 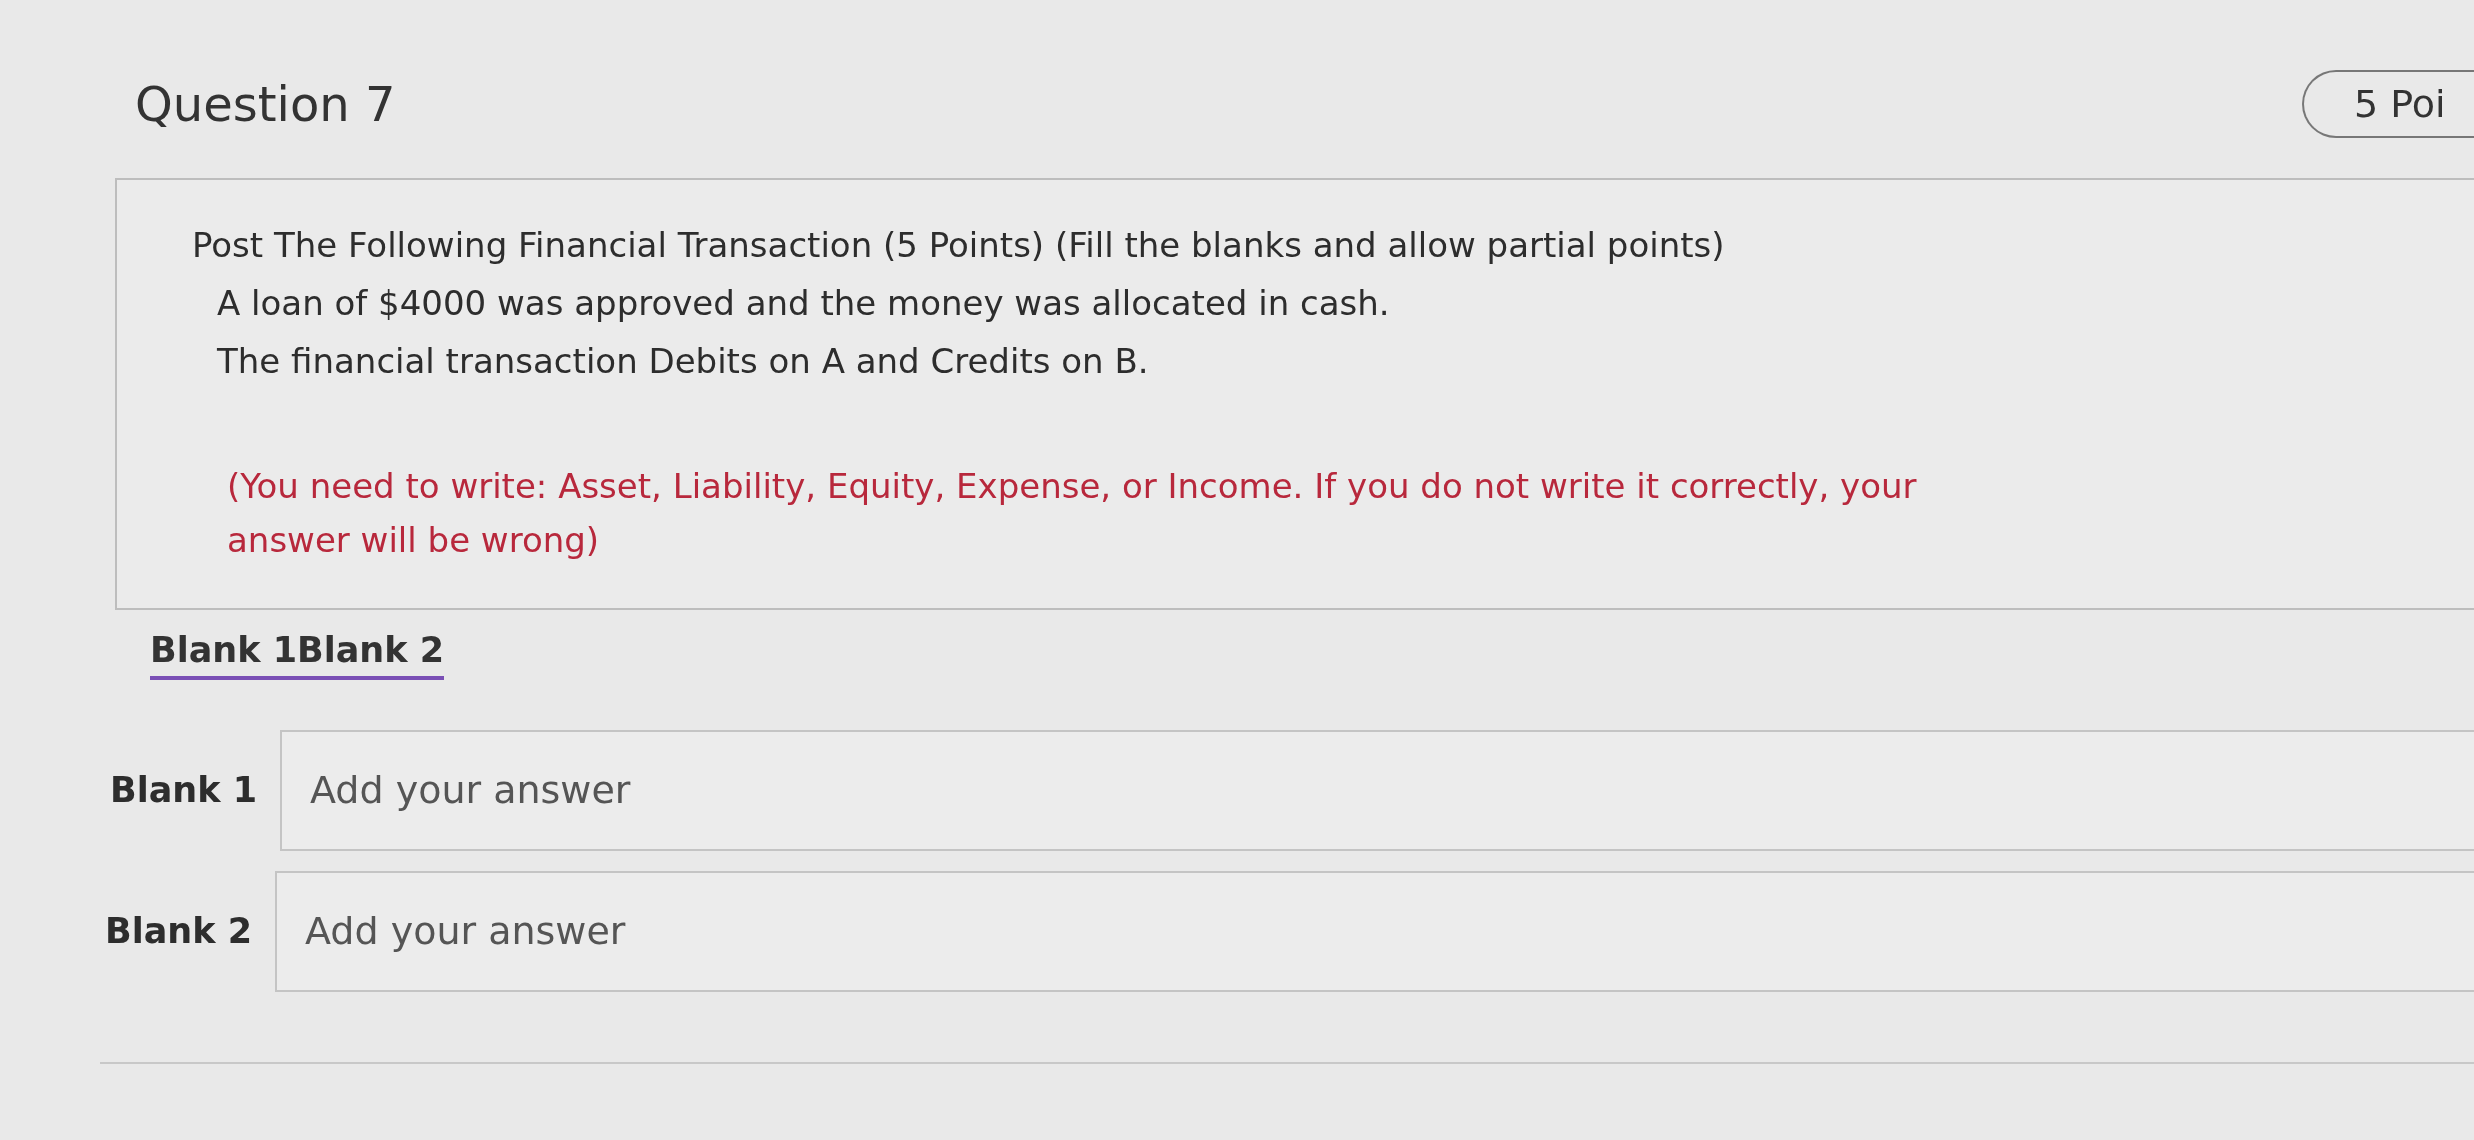 What do you see at coordinates (959, 245) in the screenshot?
I see `question-text: Post The Following Financial Transaction (5 Points) (Fill the blanks and allow partial points)` at bounding box center [959, 245].